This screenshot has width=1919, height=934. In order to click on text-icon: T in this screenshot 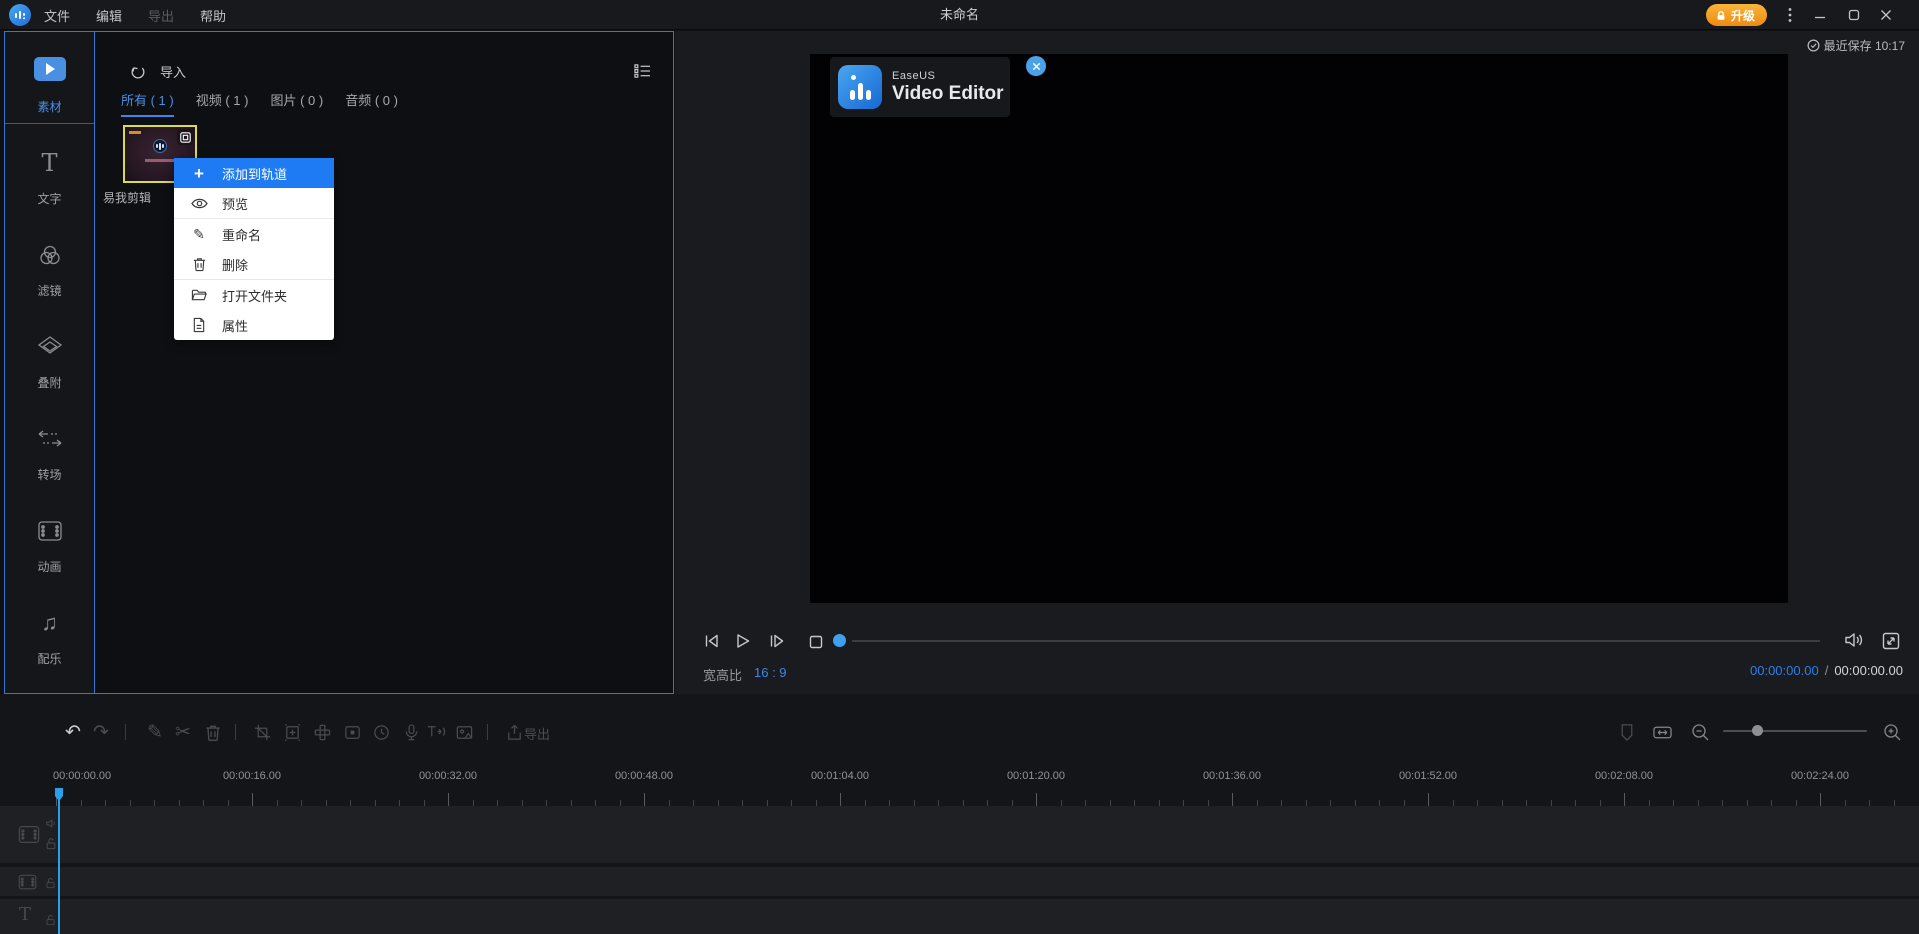, I will do `click(49, 163)`.